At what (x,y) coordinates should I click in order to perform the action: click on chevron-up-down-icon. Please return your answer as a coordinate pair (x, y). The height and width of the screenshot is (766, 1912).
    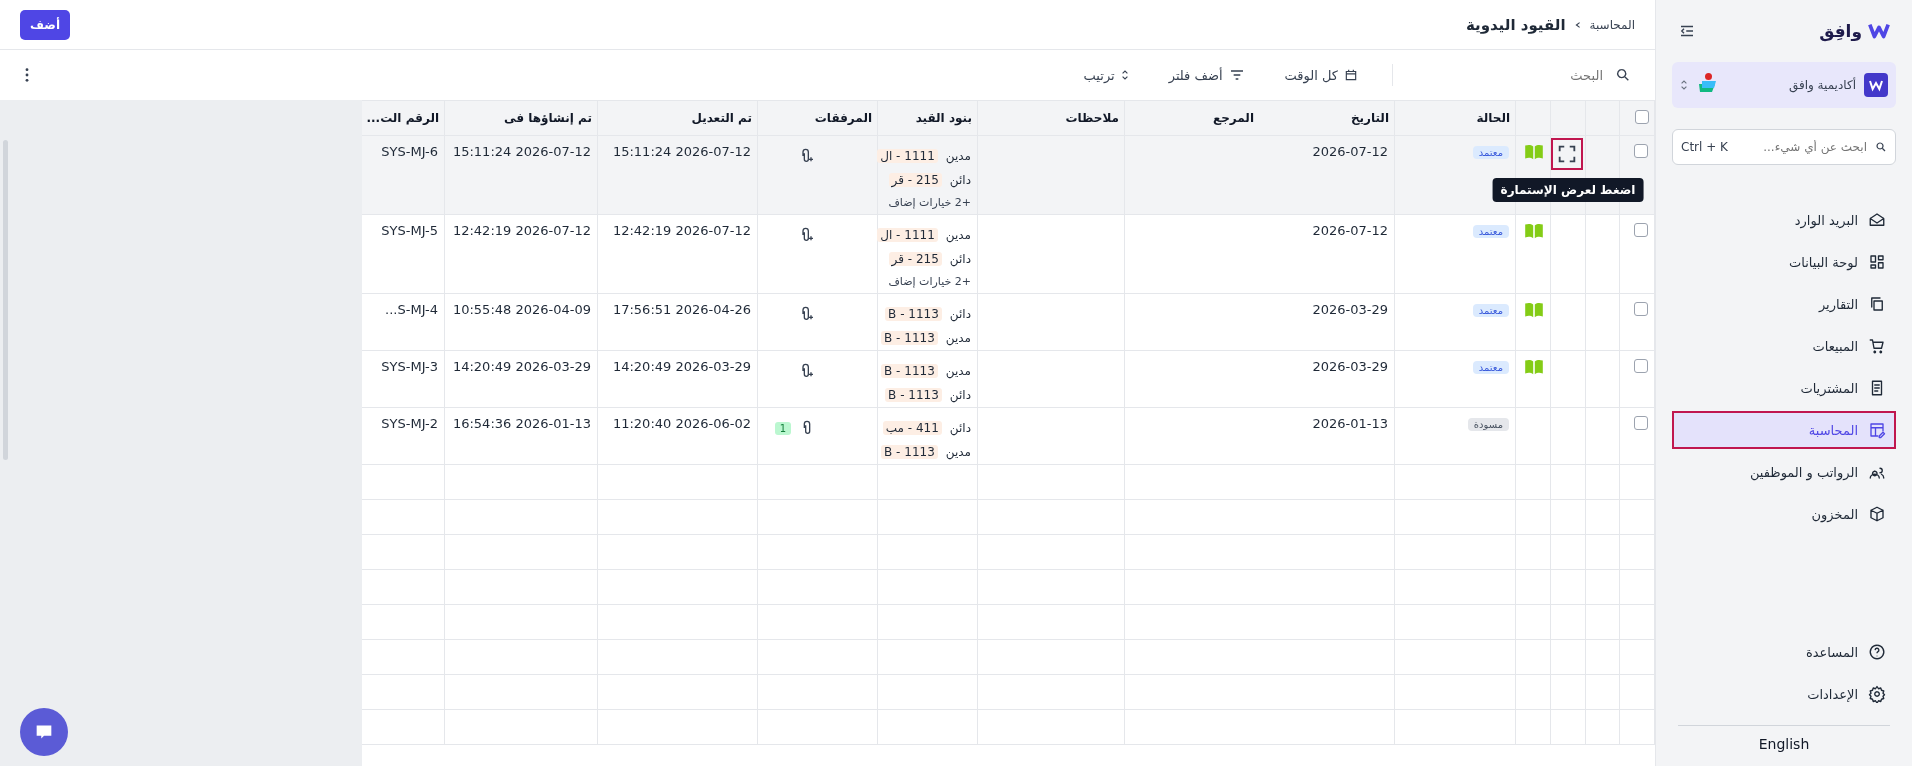
    Looking at the image, I should click on (1124, 75).